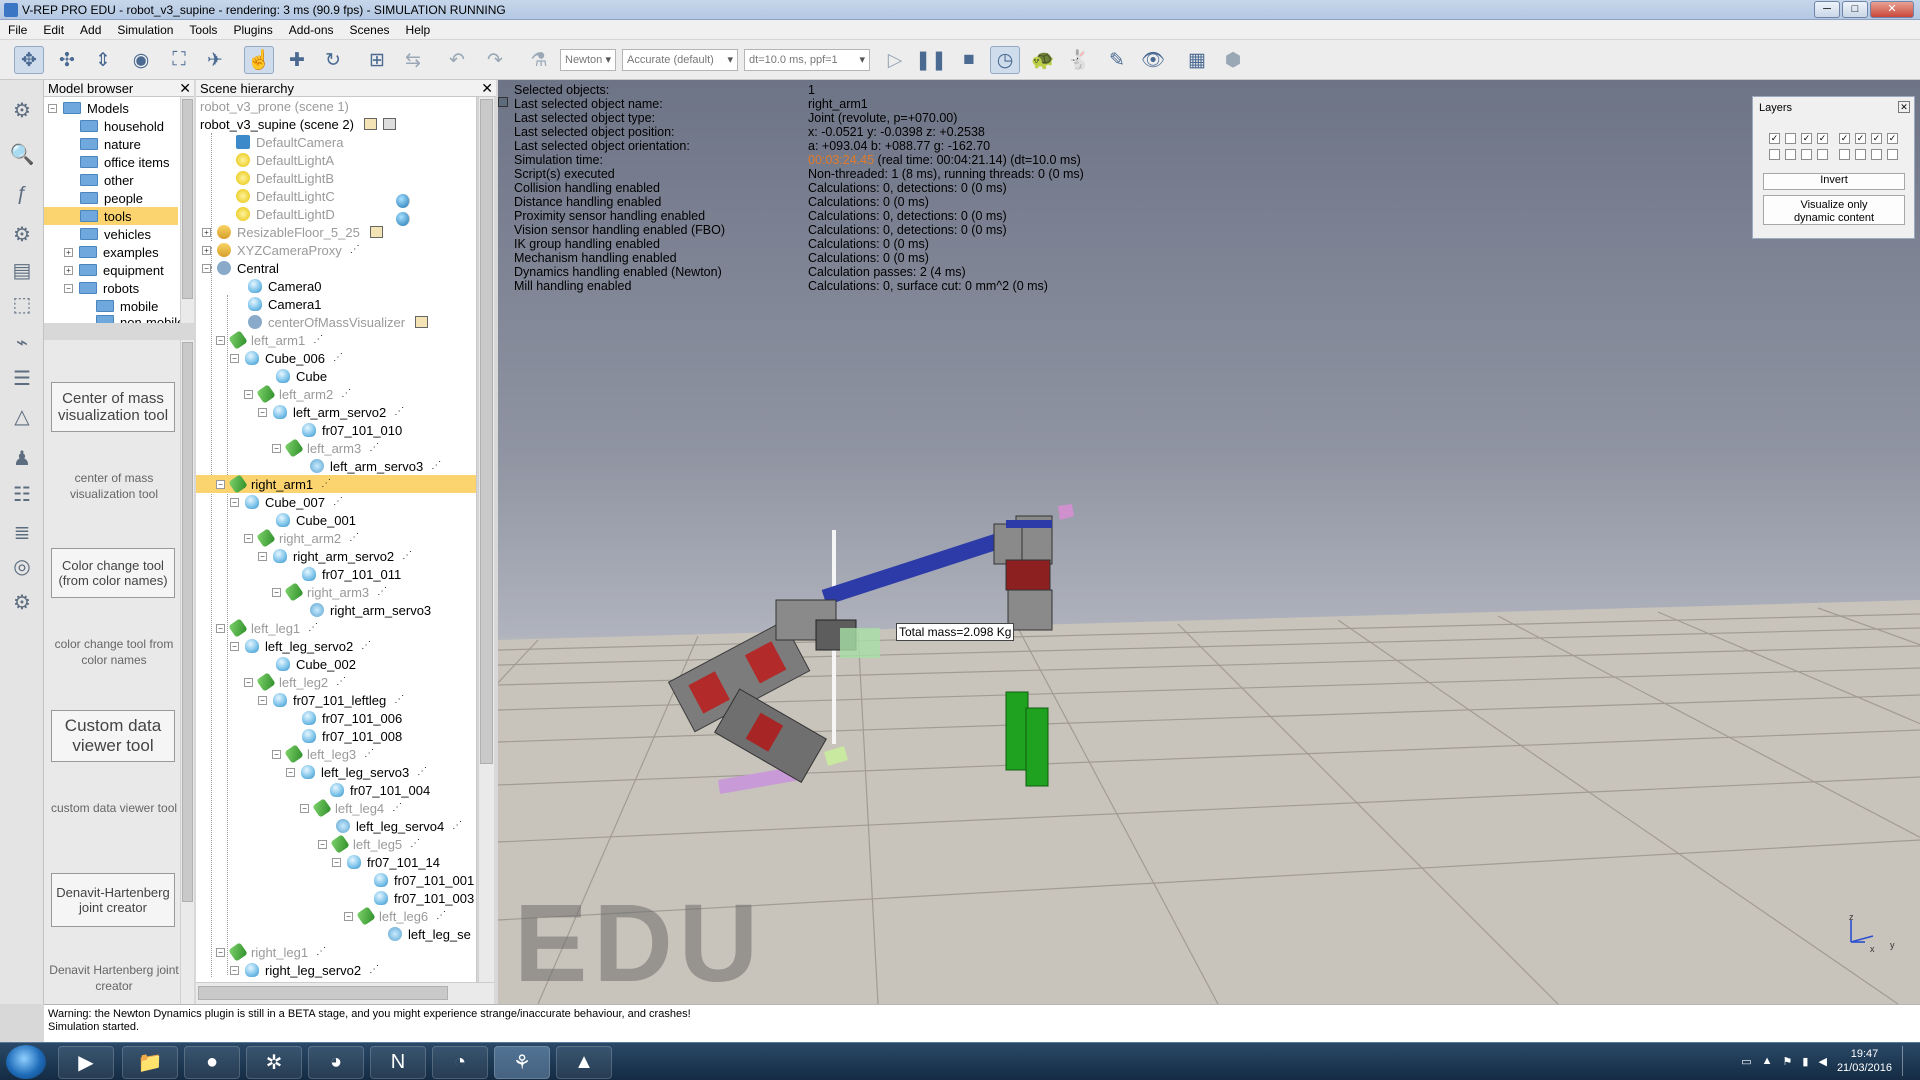 The width and height of the screenshot is (1920, 1080). Describe the element at coordinates (1788, 1061) in the screenshot. I see `flag-icon: ⚑` at that location.